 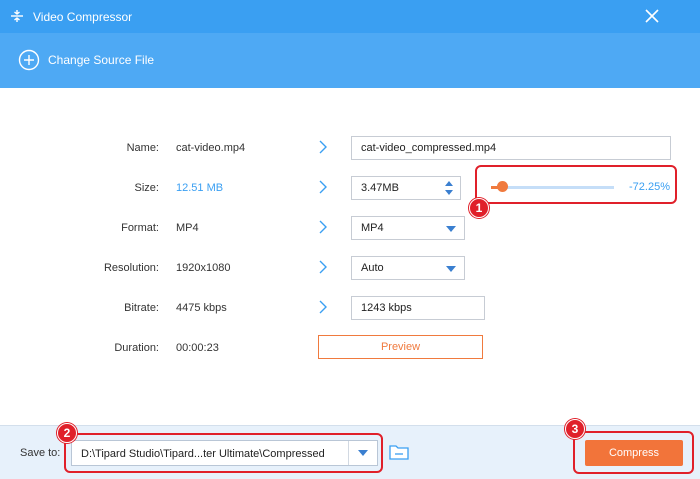 What do you see at coordinates (372, 268) in the screenshot?
I see `resolution-selected-value: Auto` at bounding box center [372, 268].